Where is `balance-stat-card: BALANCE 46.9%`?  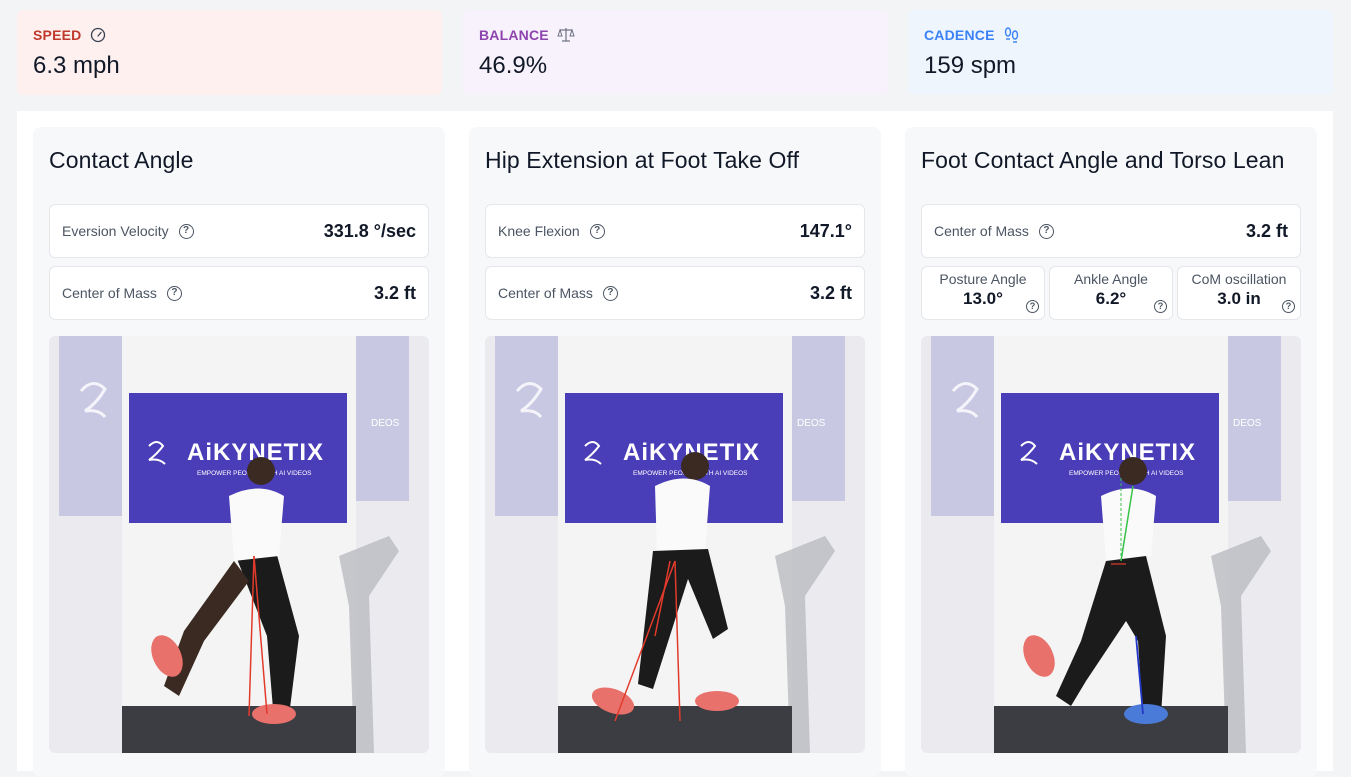 balance-stat-card: BALANCE 46.9% is located at coordinates (675, 52).